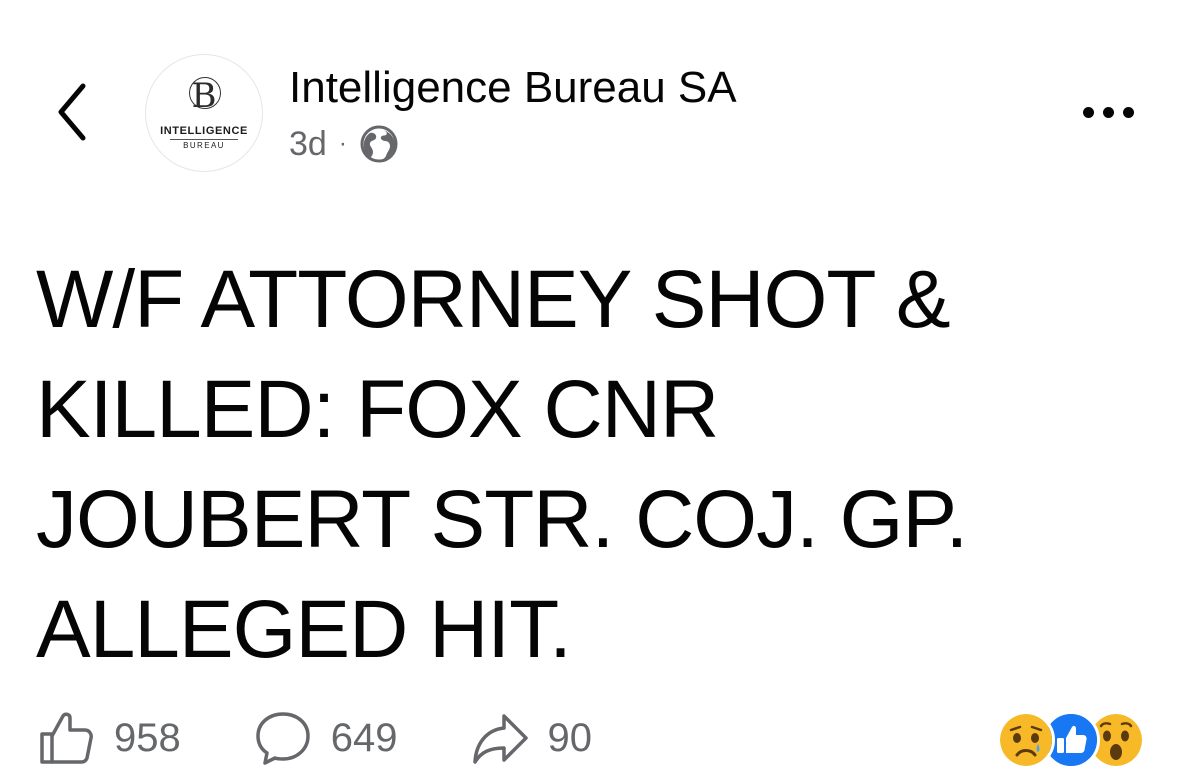  I want to click on like-count: 958, so click(147, 737).